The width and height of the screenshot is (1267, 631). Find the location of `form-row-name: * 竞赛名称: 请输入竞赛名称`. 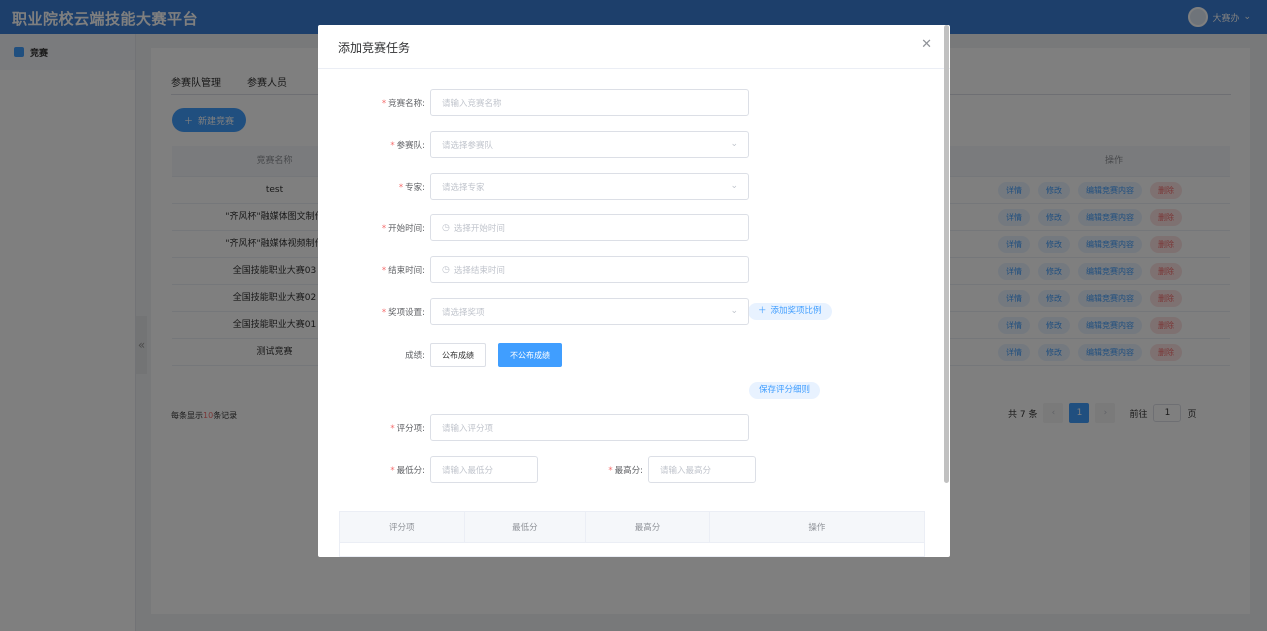

form-row-name: * 竞赛名称: 请输入竞赛名称 is located at coordinates (533, 102).